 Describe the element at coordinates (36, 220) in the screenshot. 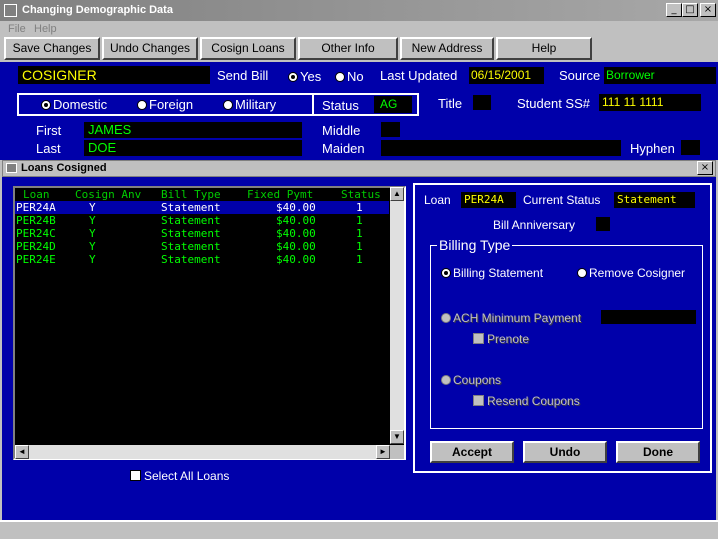

I see `row-loan: PER24B` at that location.